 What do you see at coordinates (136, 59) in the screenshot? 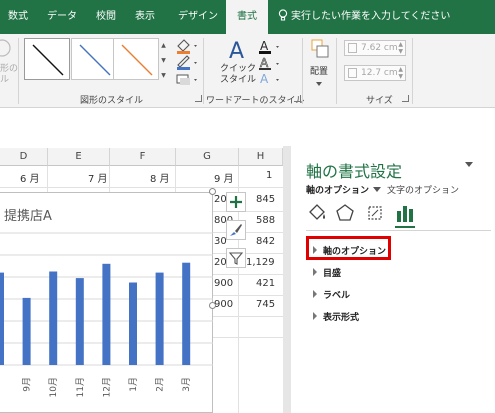
I see `shape-style-orange` at bounding box center [136, 59].